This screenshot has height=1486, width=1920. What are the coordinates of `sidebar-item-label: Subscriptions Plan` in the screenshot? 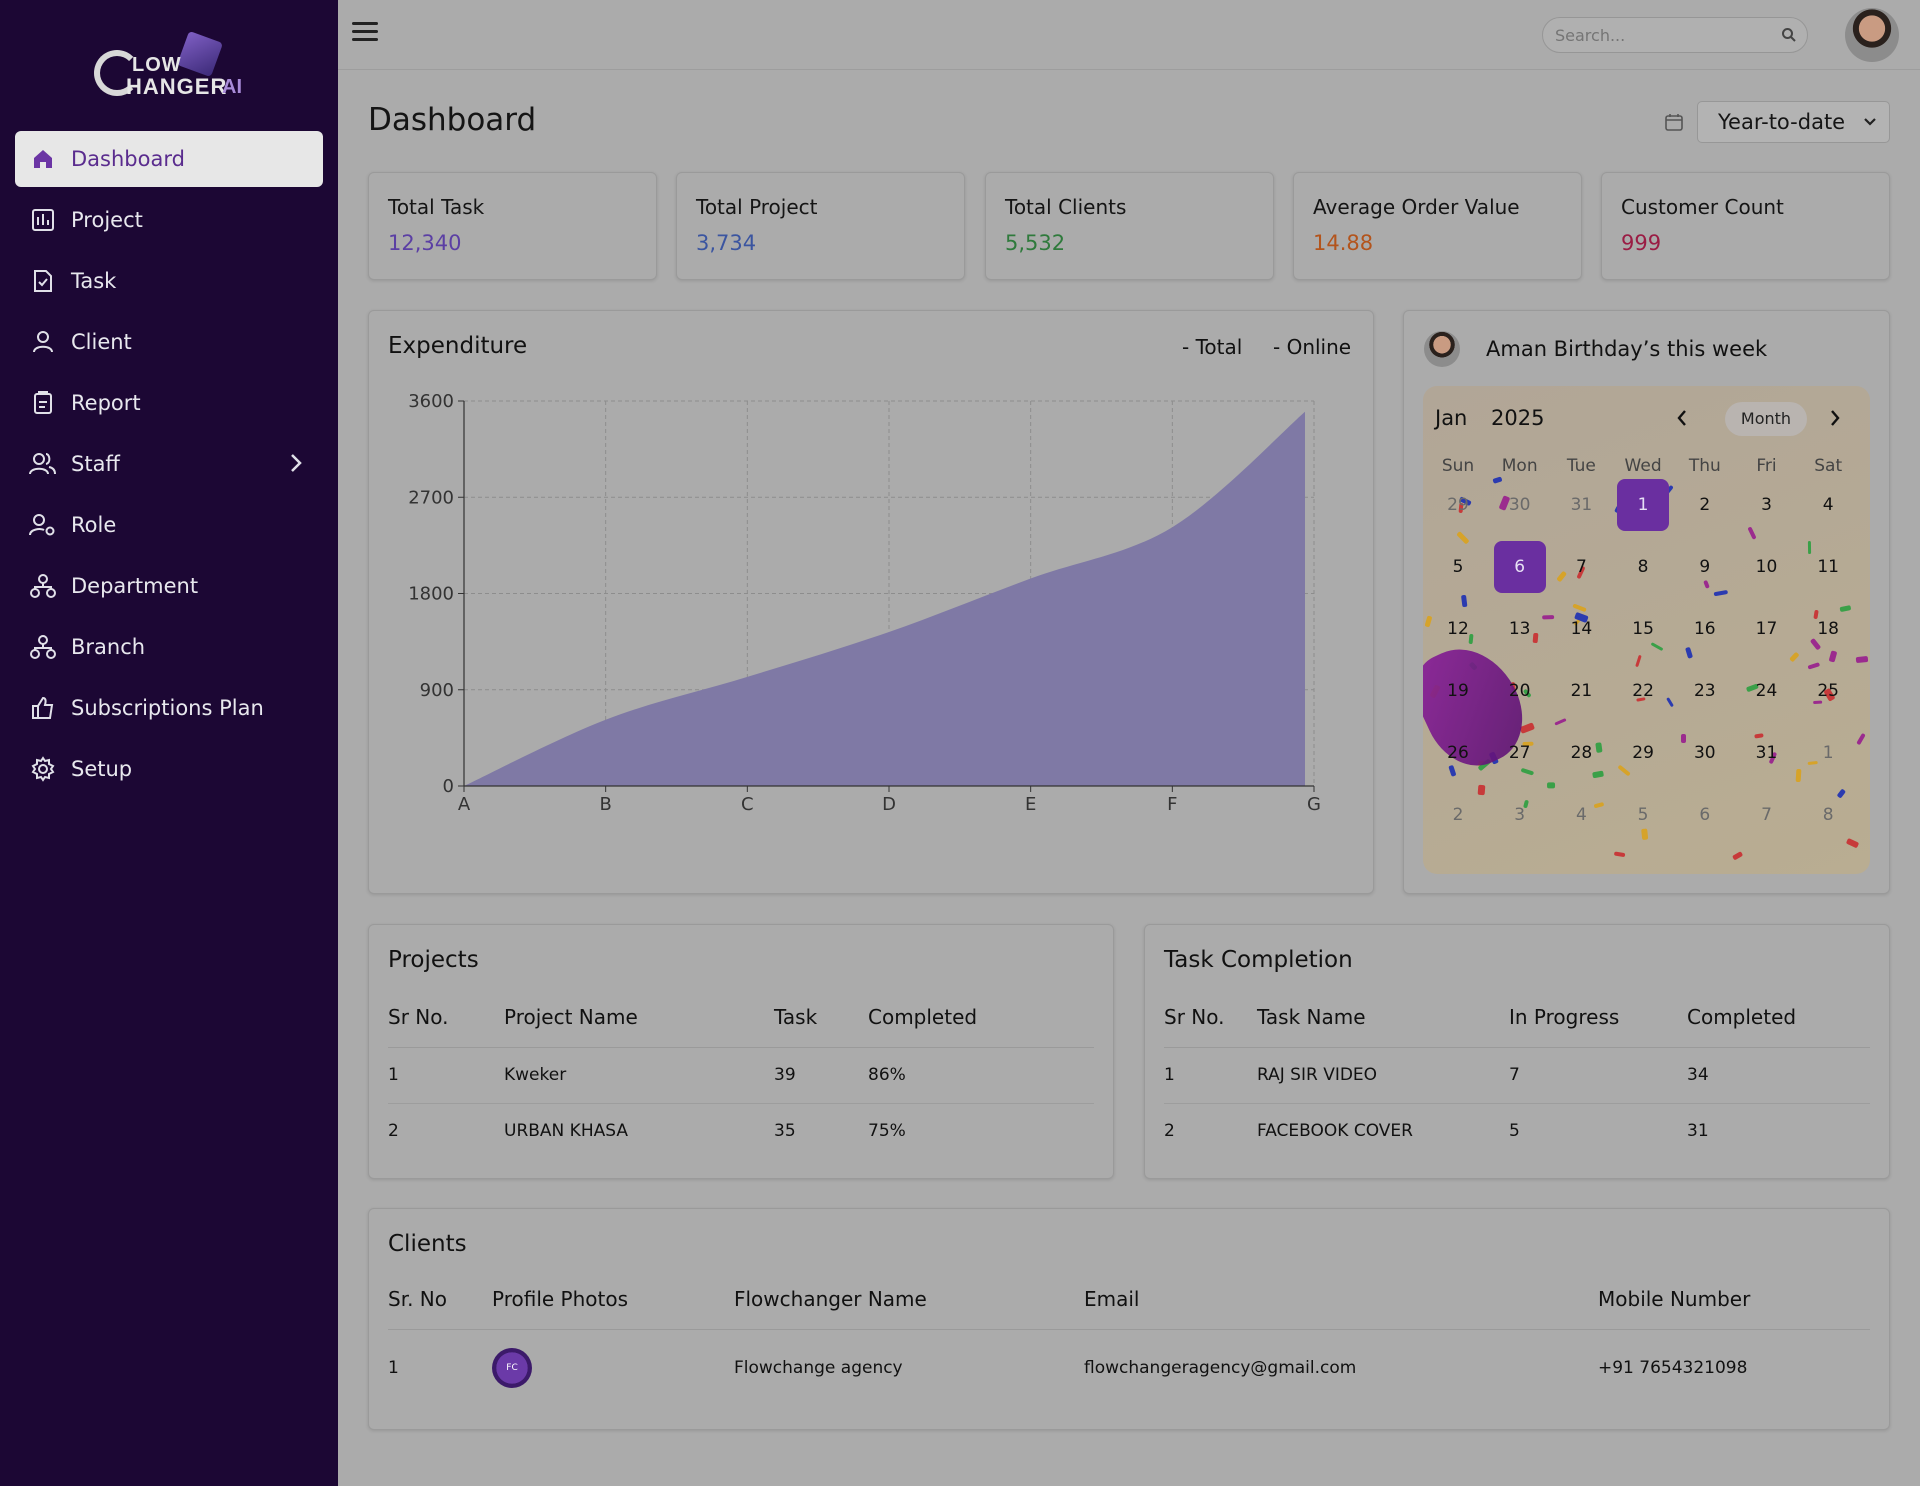 It's located at (167, 708).